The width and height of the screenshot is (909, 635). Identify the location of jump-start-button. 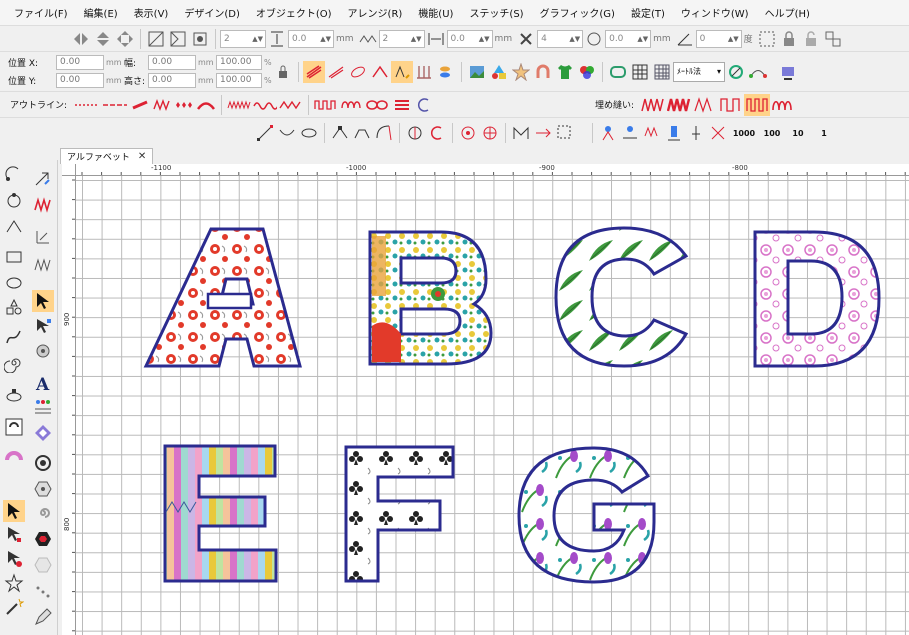
(608, 133).